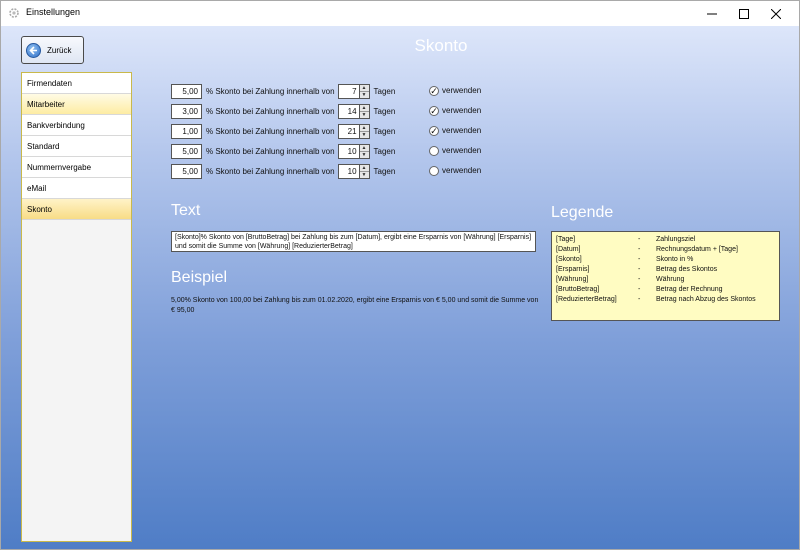 The image size is (800, 550). I want to click on minimize-button, so click(712, 13).